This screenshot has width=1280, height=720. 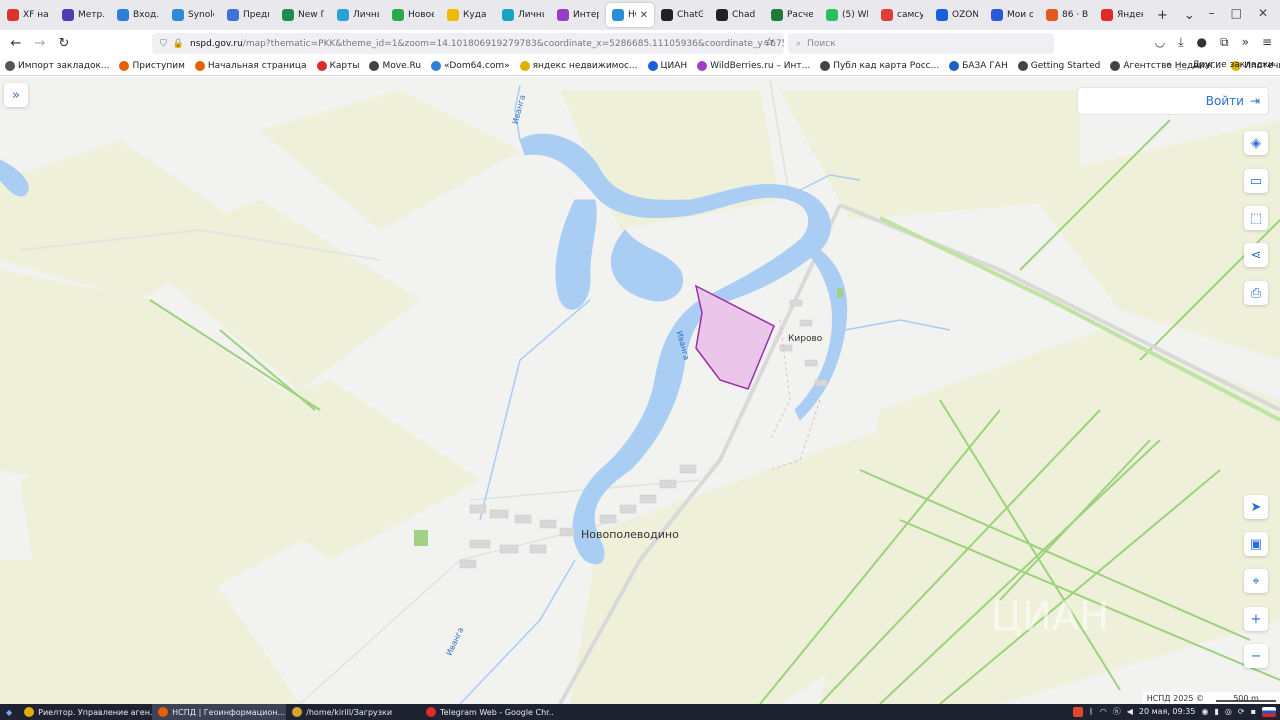 I want to click on zoom-in-button: +, so click(x=1256, y=619).